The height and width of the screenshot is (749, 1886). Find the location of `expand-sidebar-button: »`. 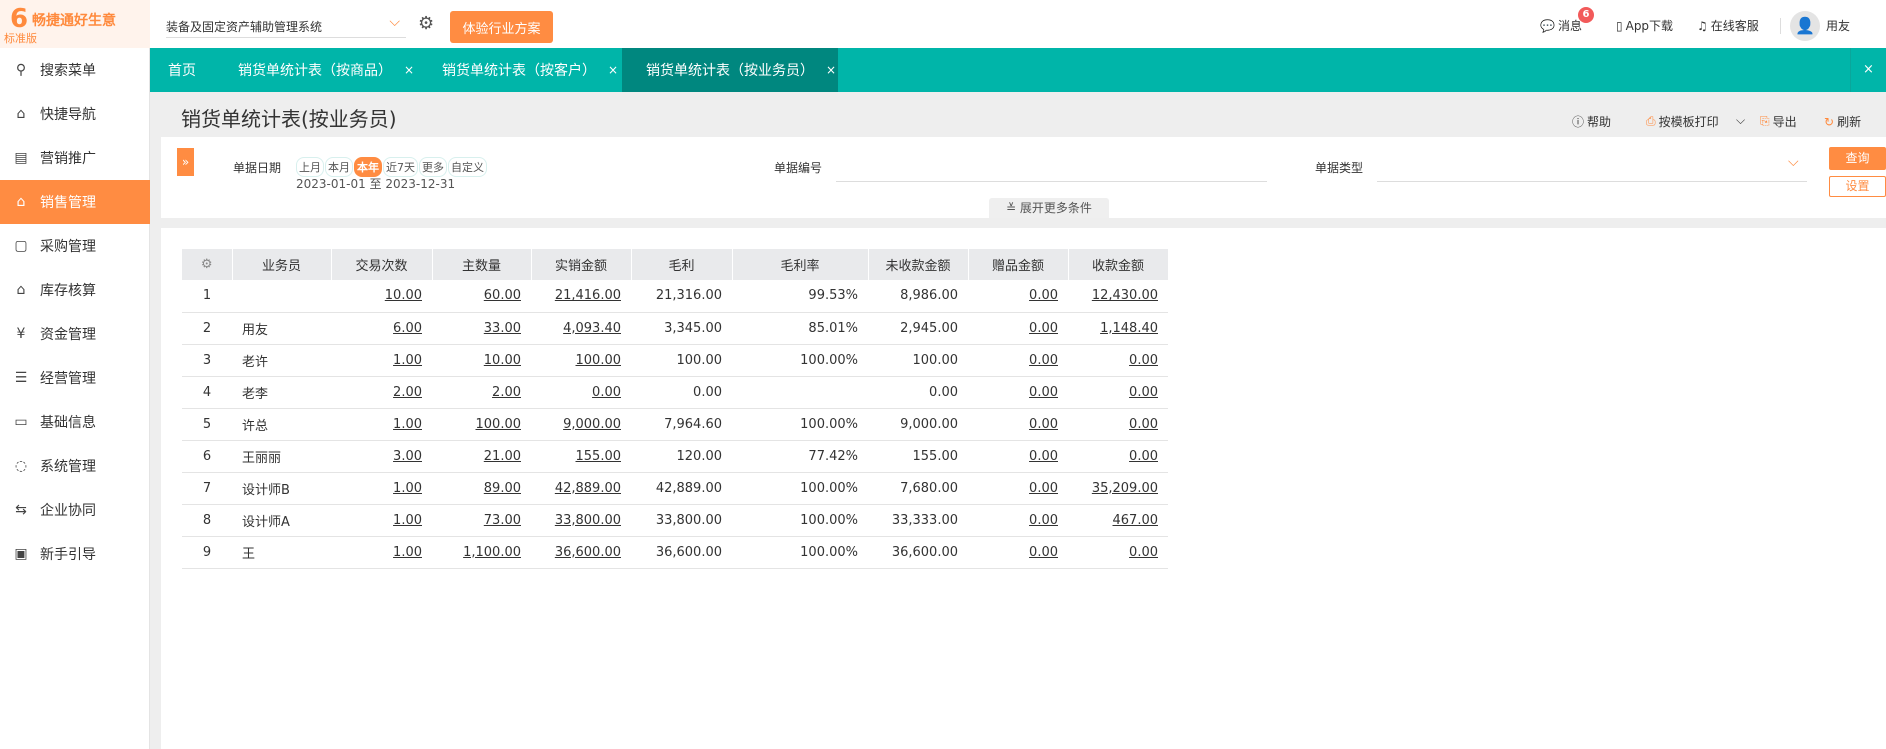

expand-sidebar-button: » is located at coordinates (185, 162).